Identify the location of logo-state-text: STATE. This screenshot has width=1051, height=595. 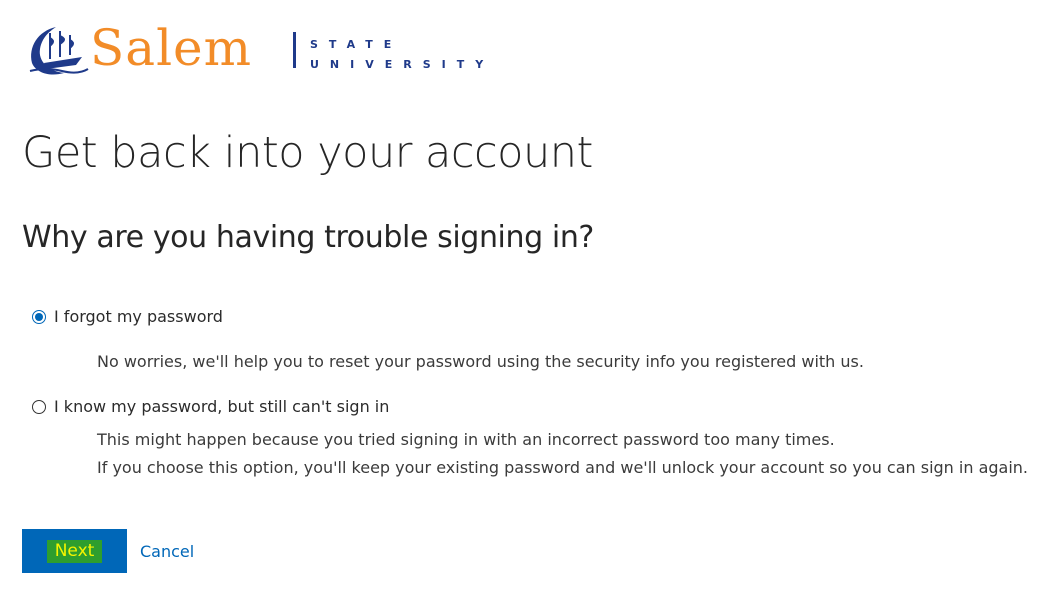
(356, 44).